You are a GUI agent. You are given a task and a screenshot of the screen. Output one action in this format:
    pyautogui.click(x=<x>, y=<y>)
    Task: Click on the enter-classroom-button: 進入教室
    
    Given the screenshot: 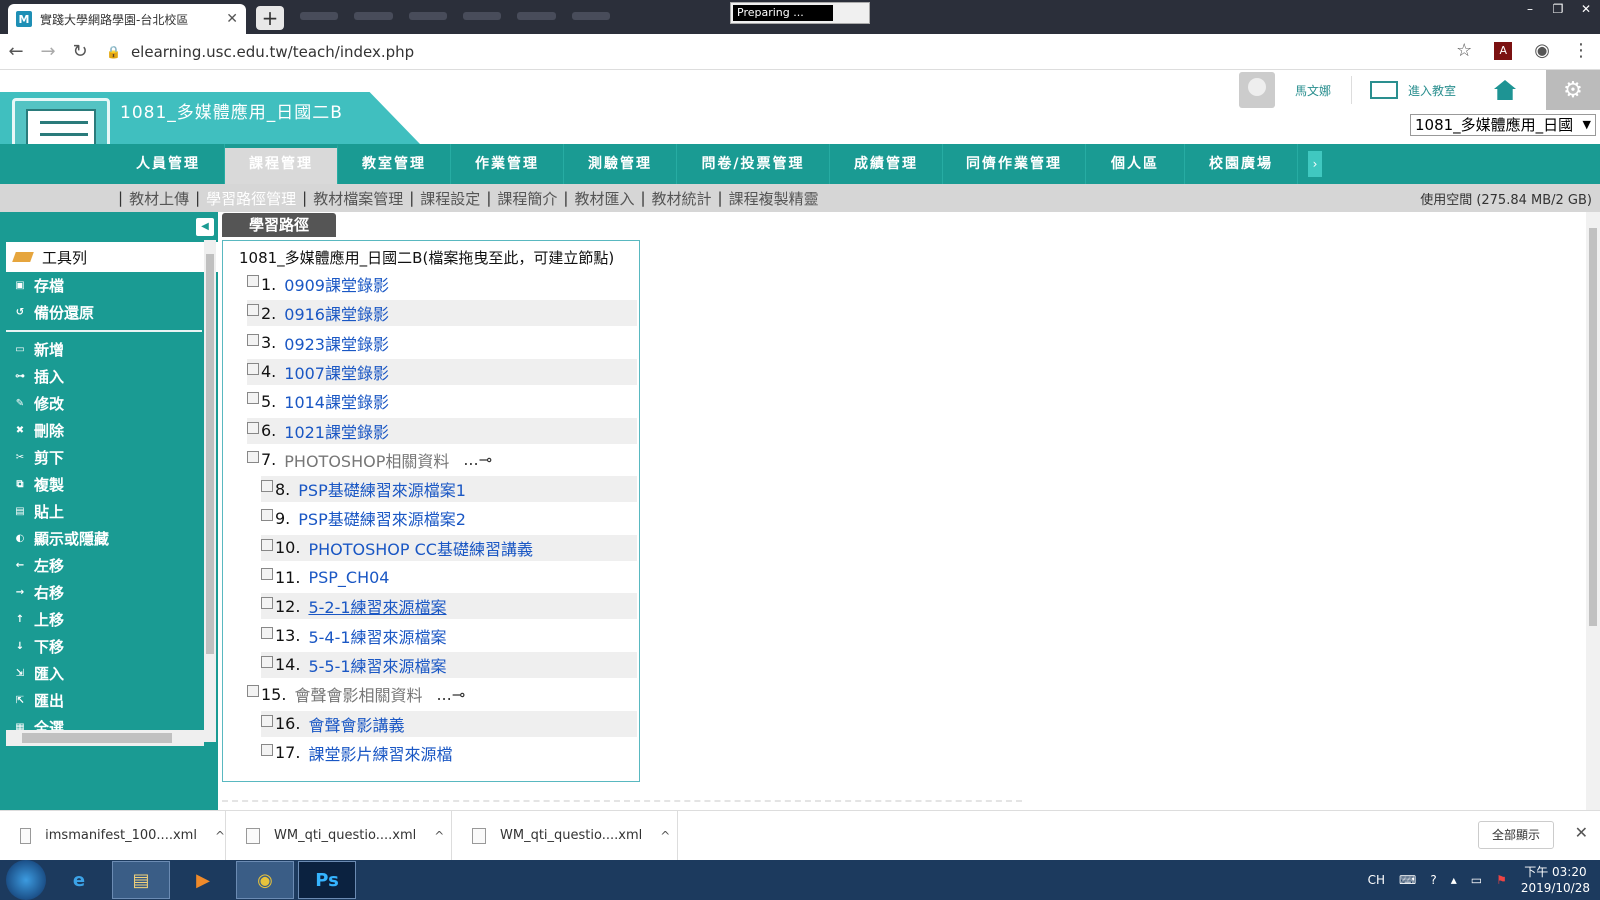 What is the action you would take?
    pyautogui.click(x=1412, y=90)
    